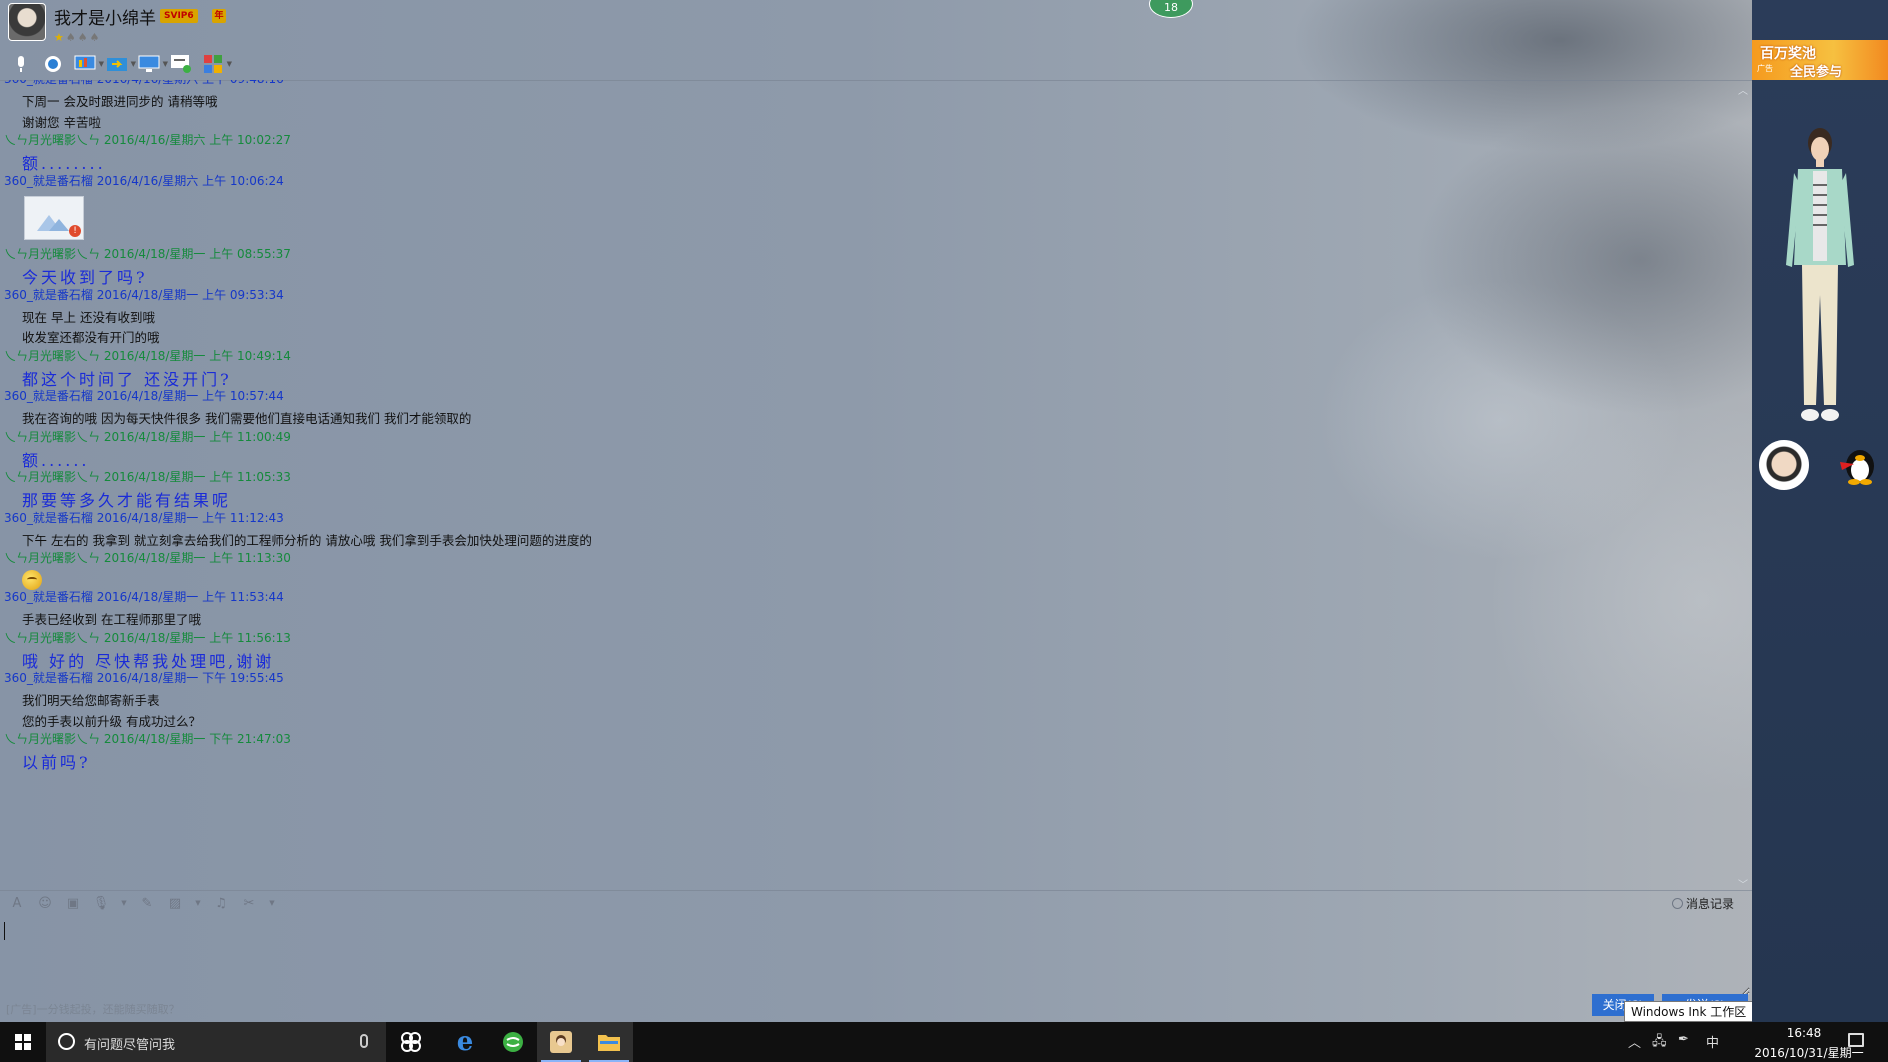 This screenshot has width=1888, height=1062. I want to click on sender-line-agent: 360_就是番石榴 2016/4/18/星期一 上午 11:53:44, so click(144, 596).